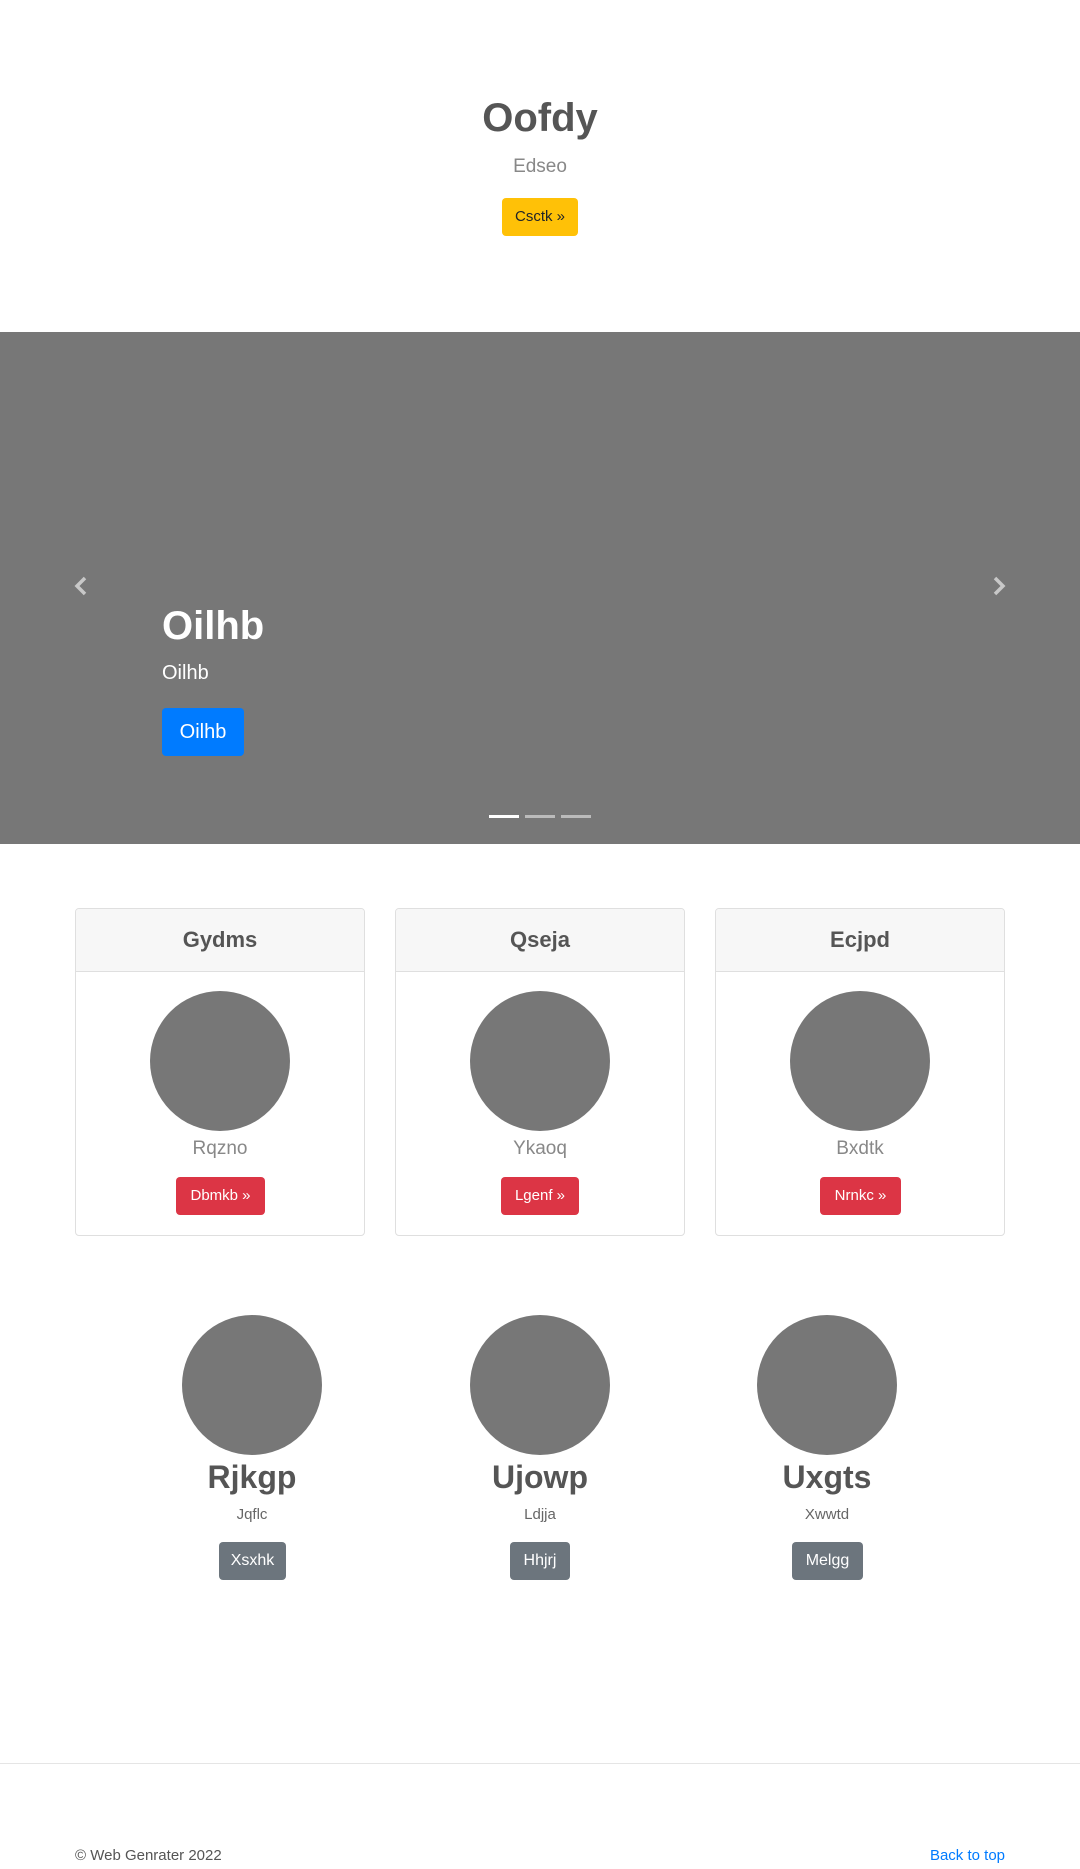 This screenshot has height=1869, width=1080. What do you see at coordinates (148, 1855) in the screenshot?
I see `footer-copyright: © Web Genrater 2022` at bounding box center [148, 1855].